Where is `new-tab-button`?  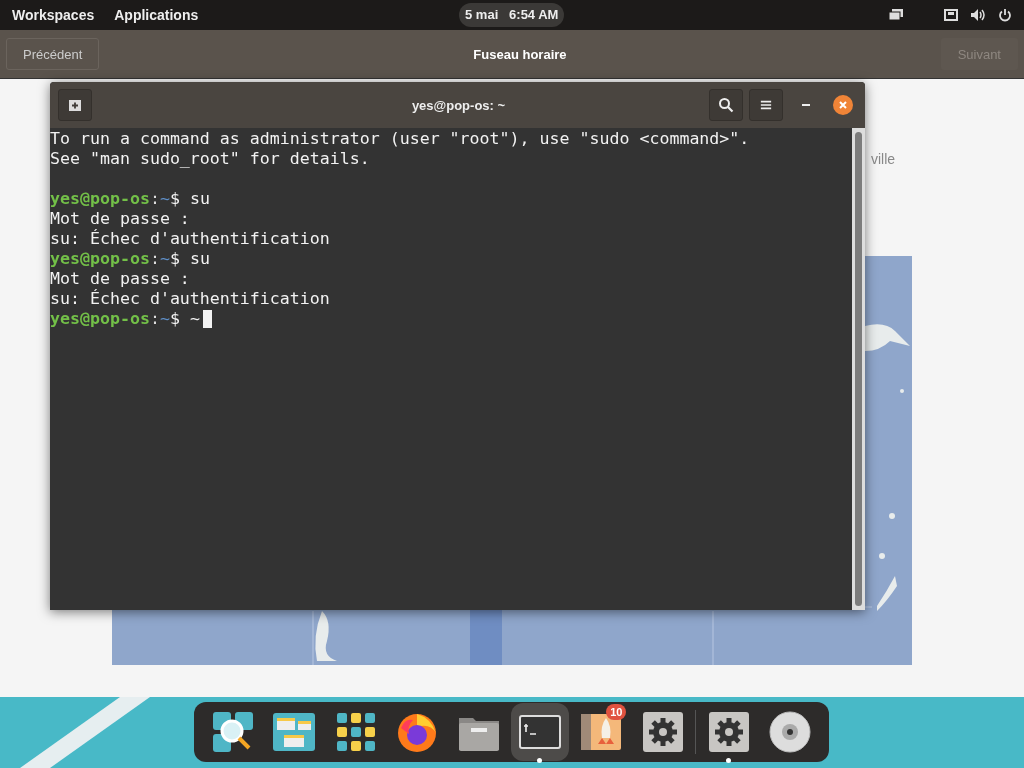 new-tab-button is located at coordinates (75, 105).